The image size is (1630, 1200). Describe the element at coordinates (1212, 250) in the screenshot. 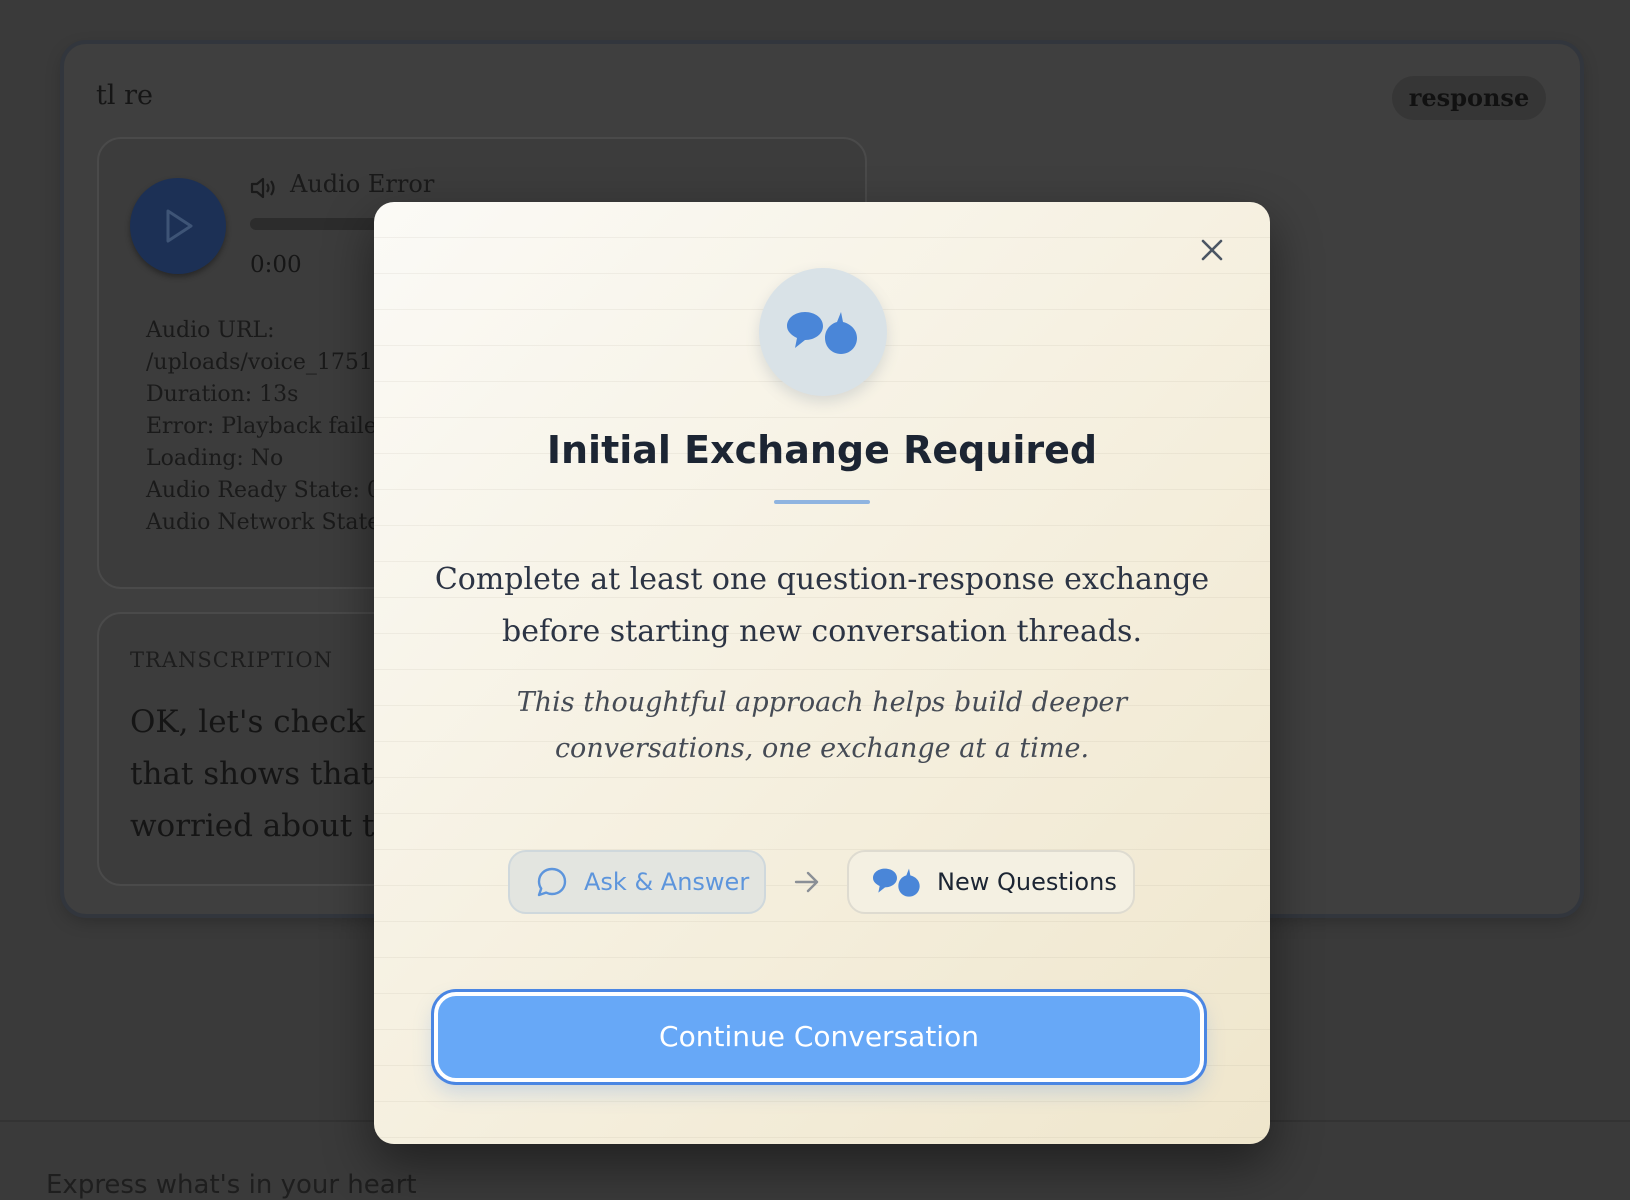

I see `close-icon` at that location.